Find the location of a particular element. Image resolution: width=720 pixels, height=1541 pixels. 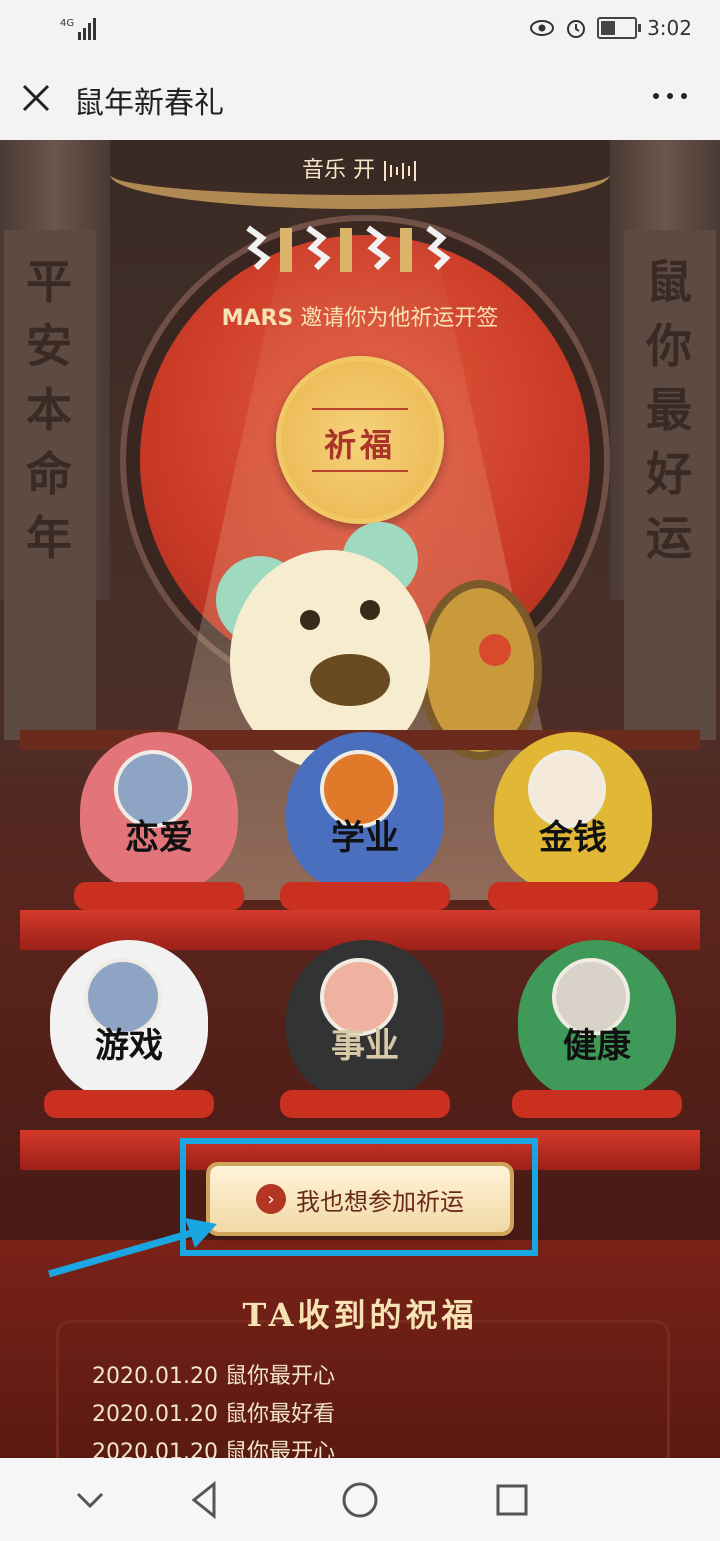

daruma-label: 游戏 is located at coordinates (129, 1046).